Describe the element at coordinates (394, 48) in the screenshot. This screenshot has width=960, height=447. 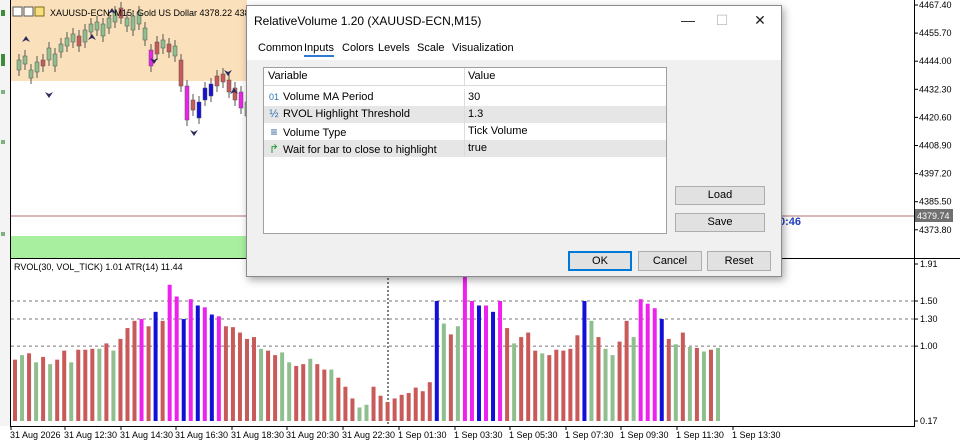
I see `tab-levels: Levels` at that location.